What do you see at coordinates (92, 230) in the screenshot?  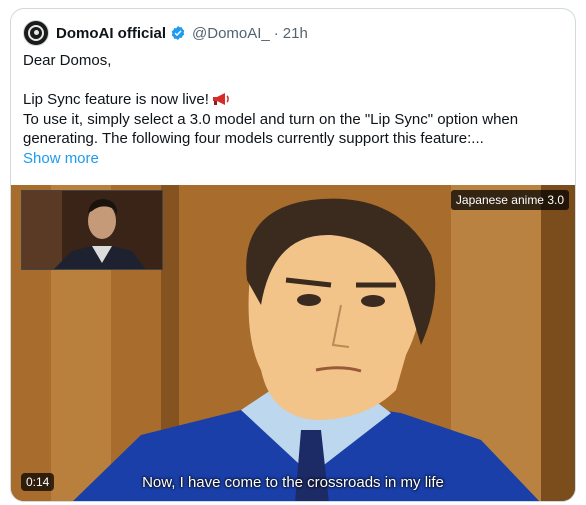 I see `source-video-thumbnail` at bounding box center [92, 230].